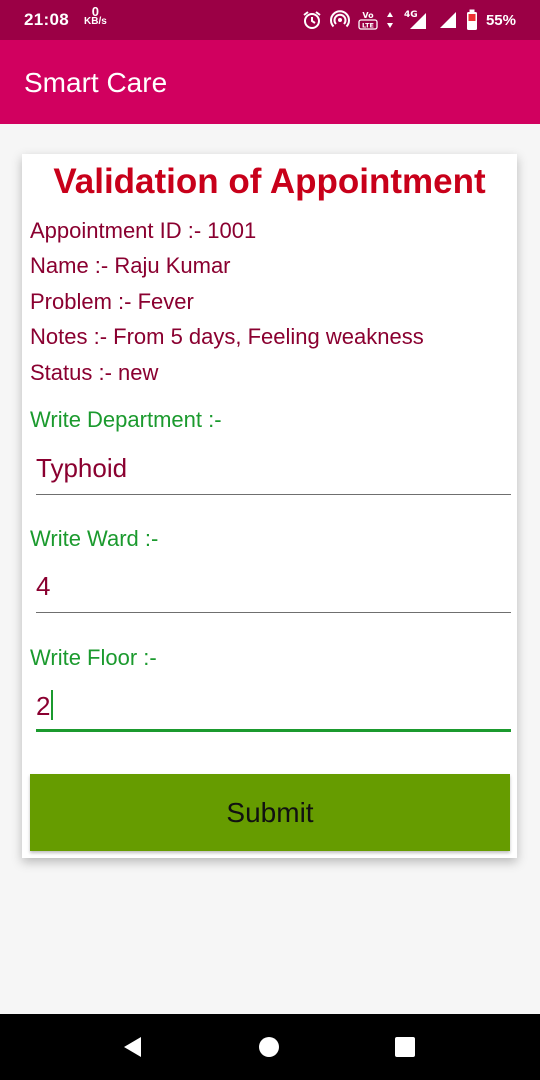  What do you see at coordinates (143, 230) in the screenshot?
I see `appointment-id-text: Appointment ID :- 1001` at bounding box center [143, 230].